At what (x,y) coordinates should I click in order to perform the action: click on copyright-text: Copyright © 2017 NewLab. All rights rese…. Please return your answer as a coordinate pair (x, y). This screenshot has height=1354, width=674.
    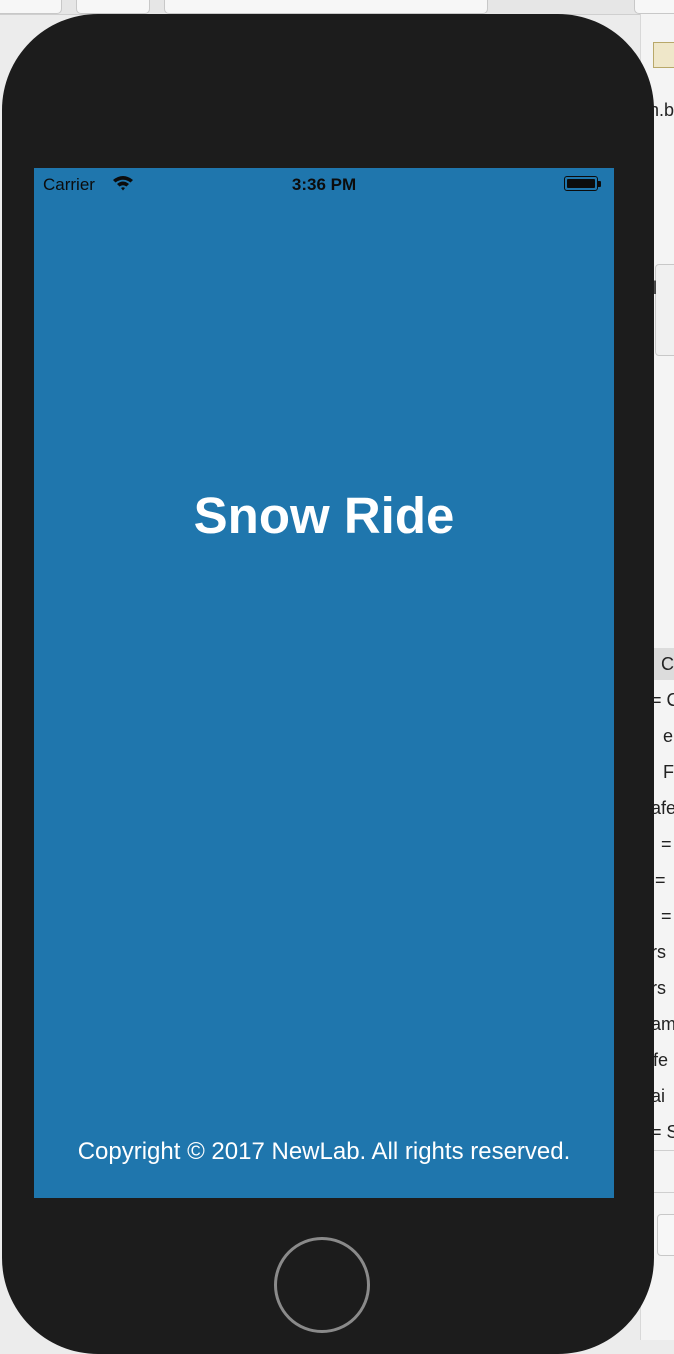
    Looking at the image, I should click on (324, 1151).